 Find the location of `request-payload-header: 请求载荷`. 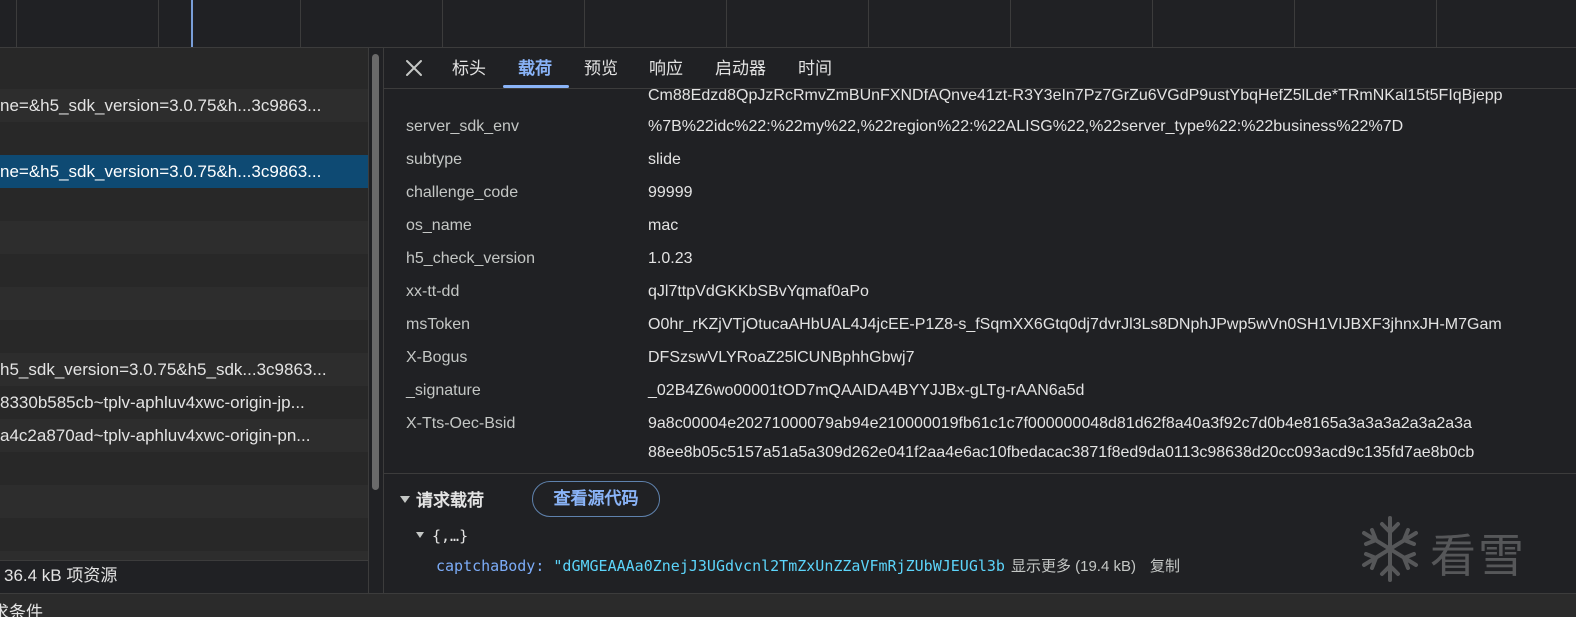

request-payload-header: 请求载荷 is located at coordinates (442, 501).